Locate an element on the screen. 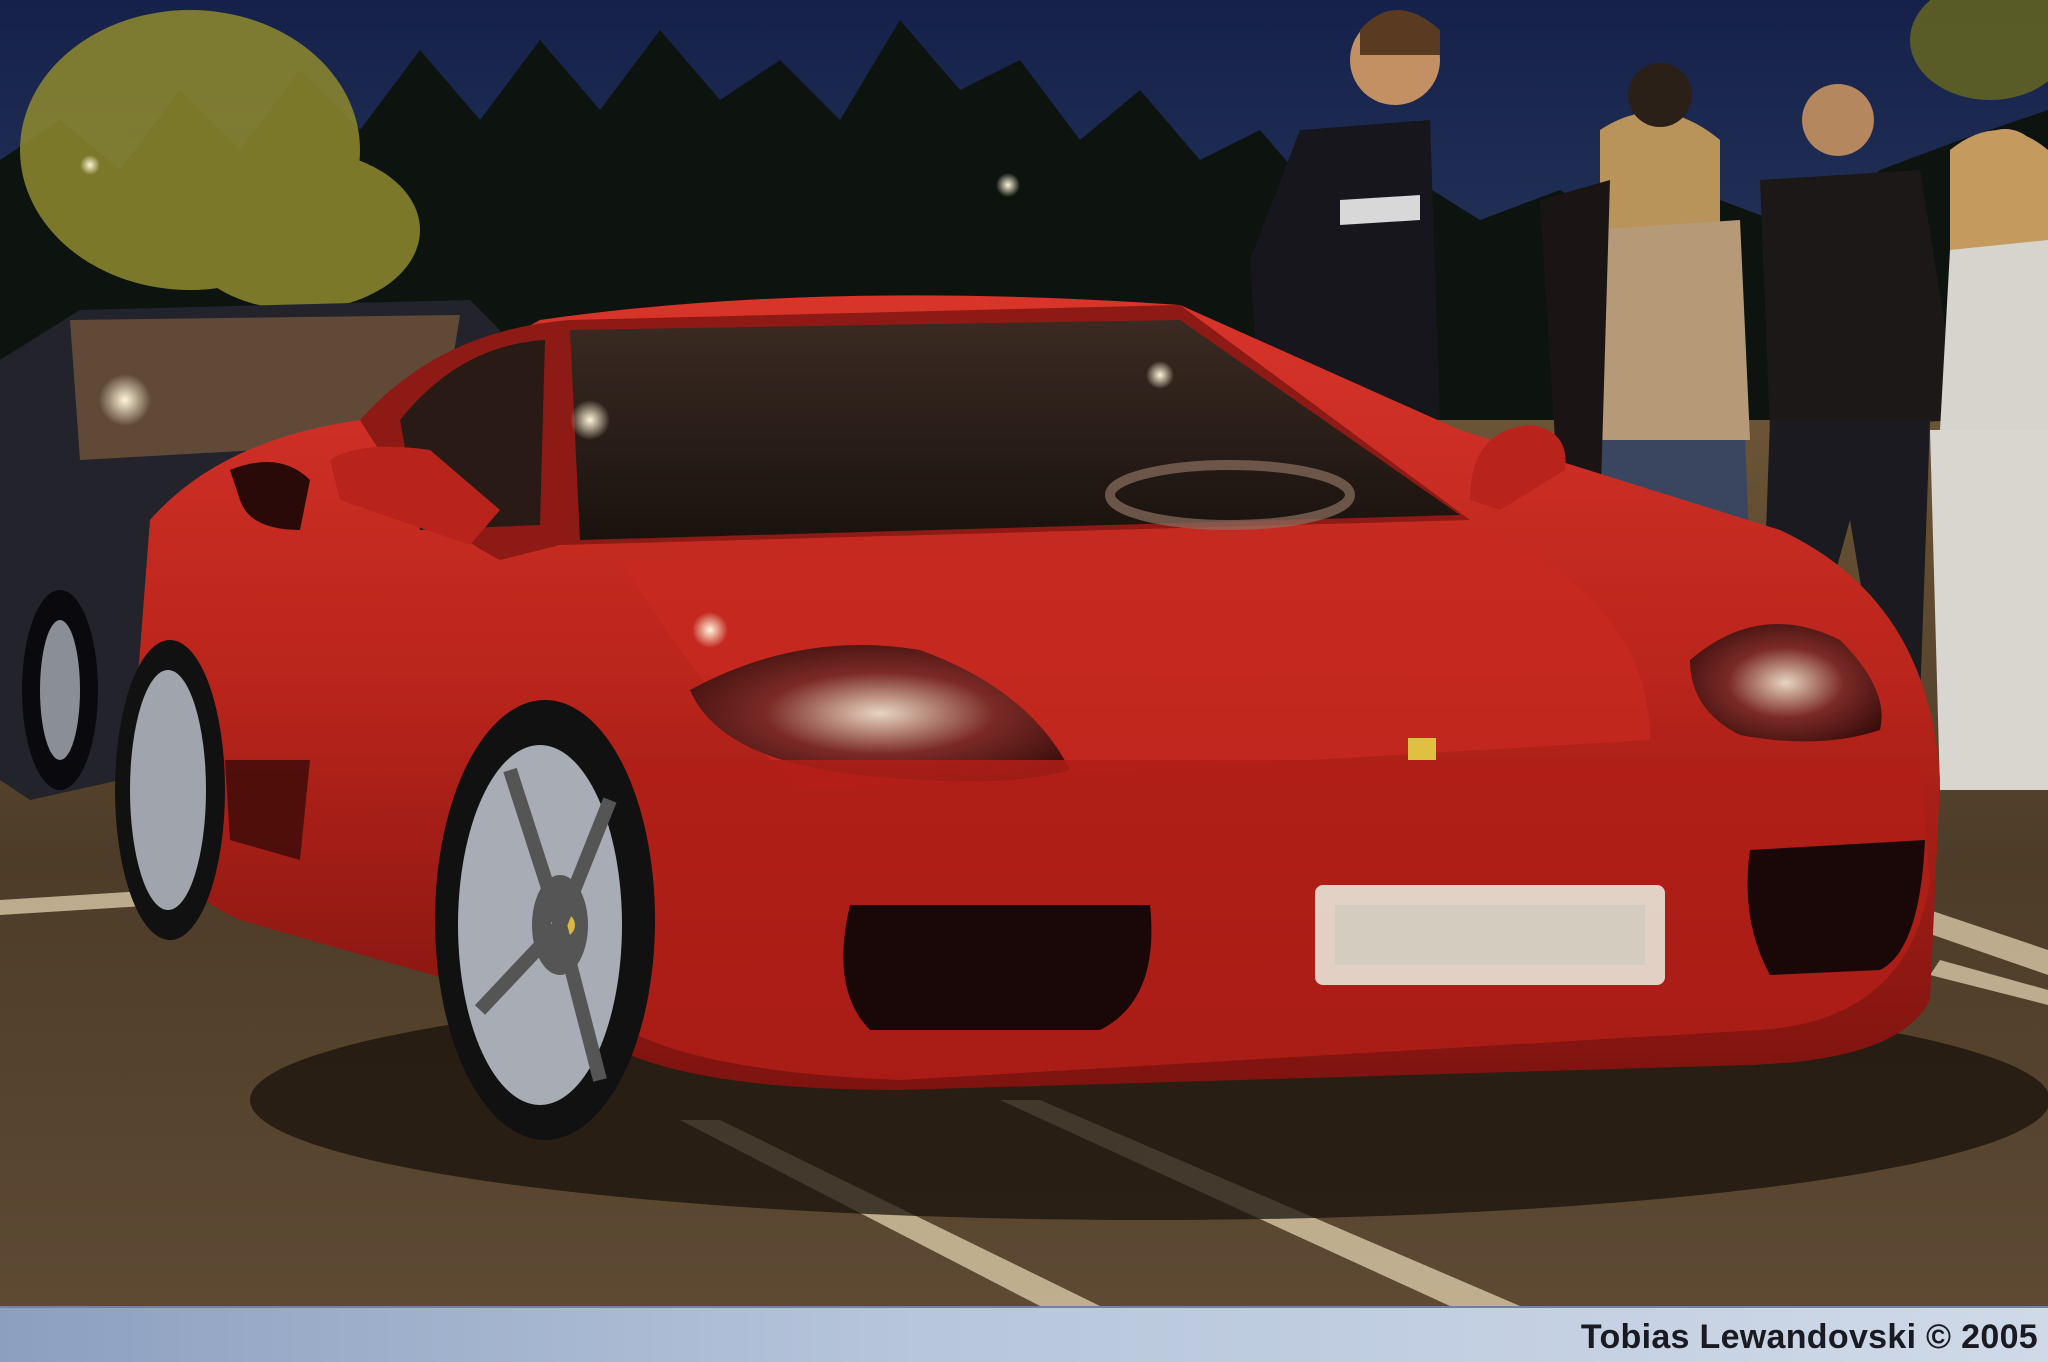  front-grille-left is located at coordinates (997, 967).